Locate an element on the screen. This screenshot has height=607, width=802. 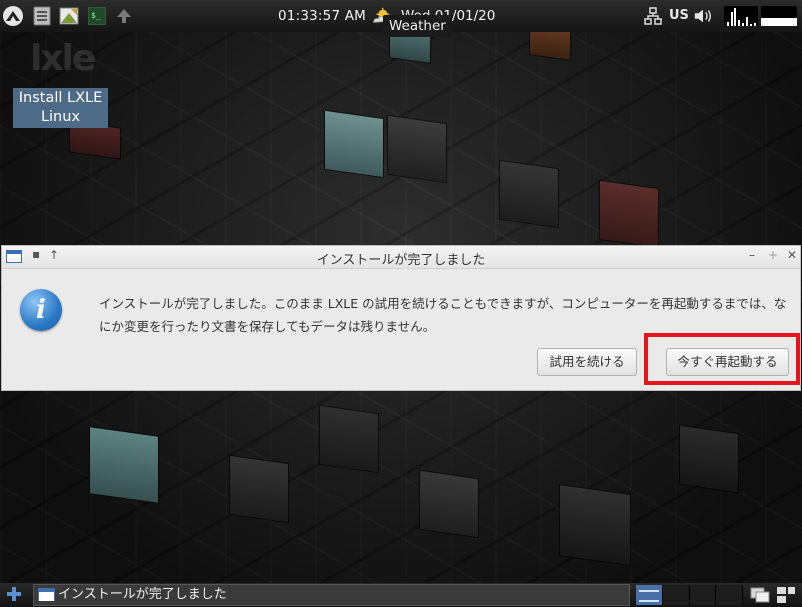
bottom-panel: インストールが完了しました is located at coordinates (401, 595).